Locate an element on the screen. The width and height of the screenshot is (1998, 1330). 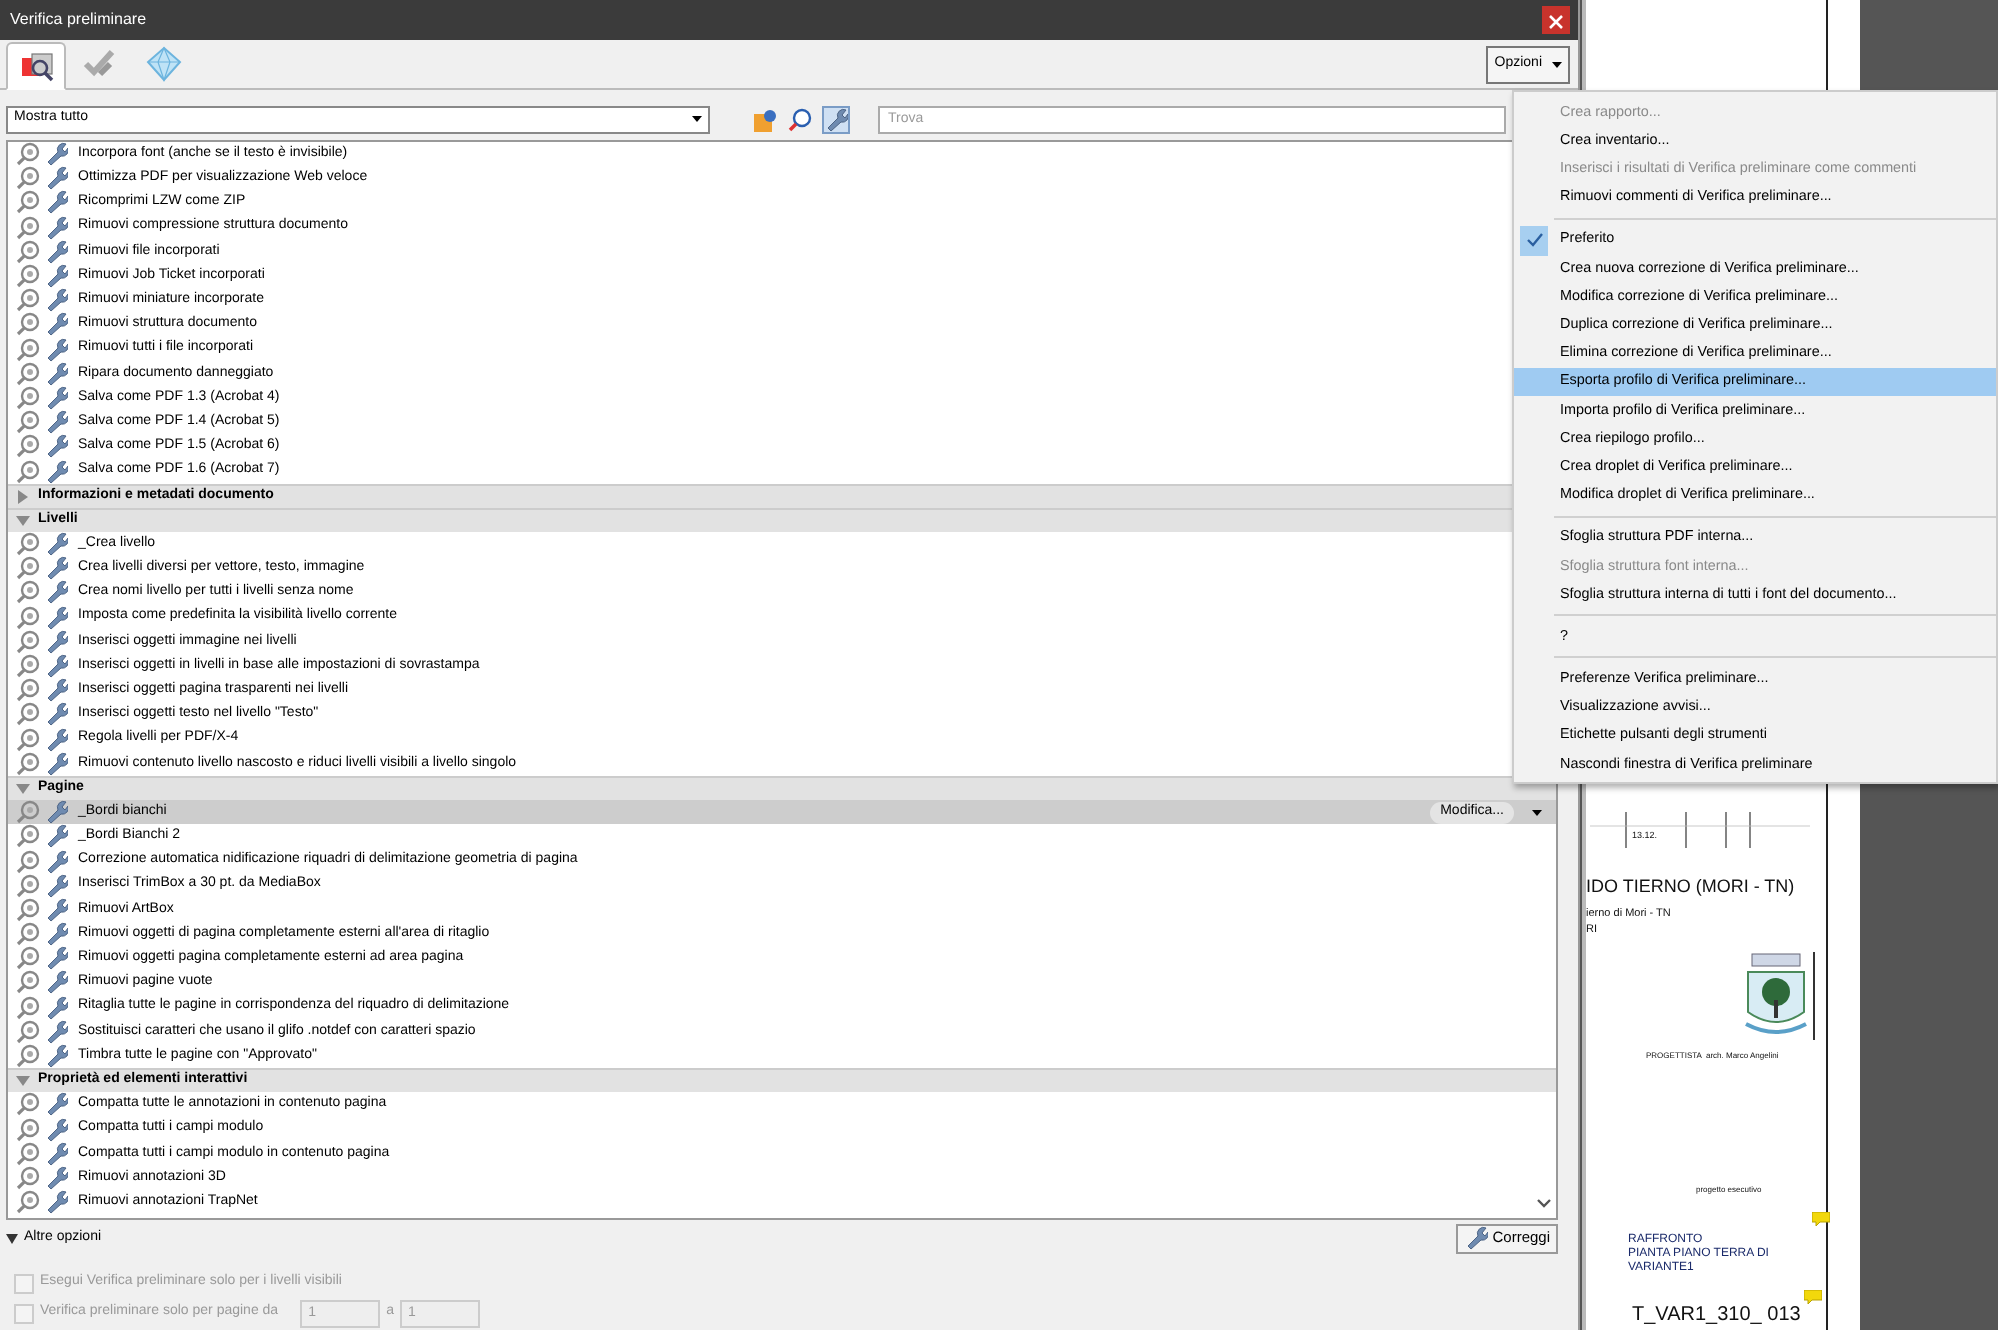
emblem-drawing is located at coordinates (1778, 996).